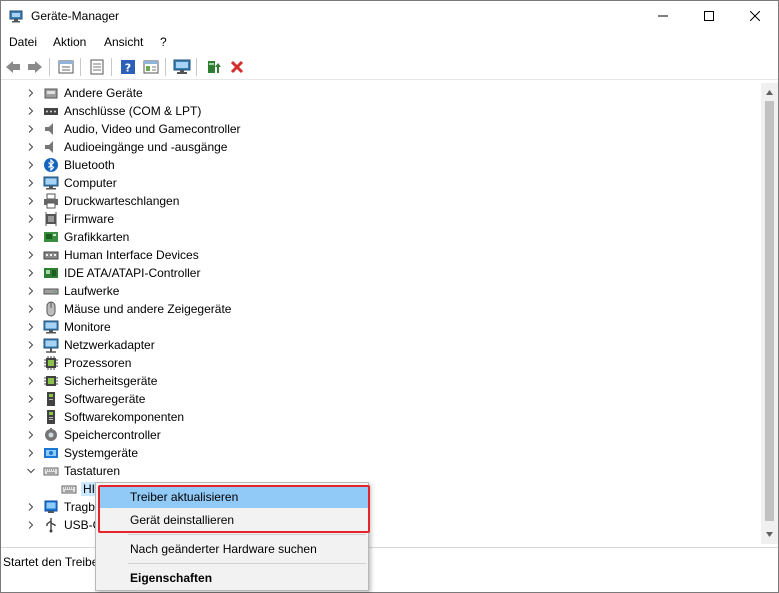 Image resolution: width=779 pixels, height=593 pixels. What do you see at coordinates (97, 237) in the screenshot?
I see `tree-item-label: Grafikkarten` at bounding box center [97, 237].